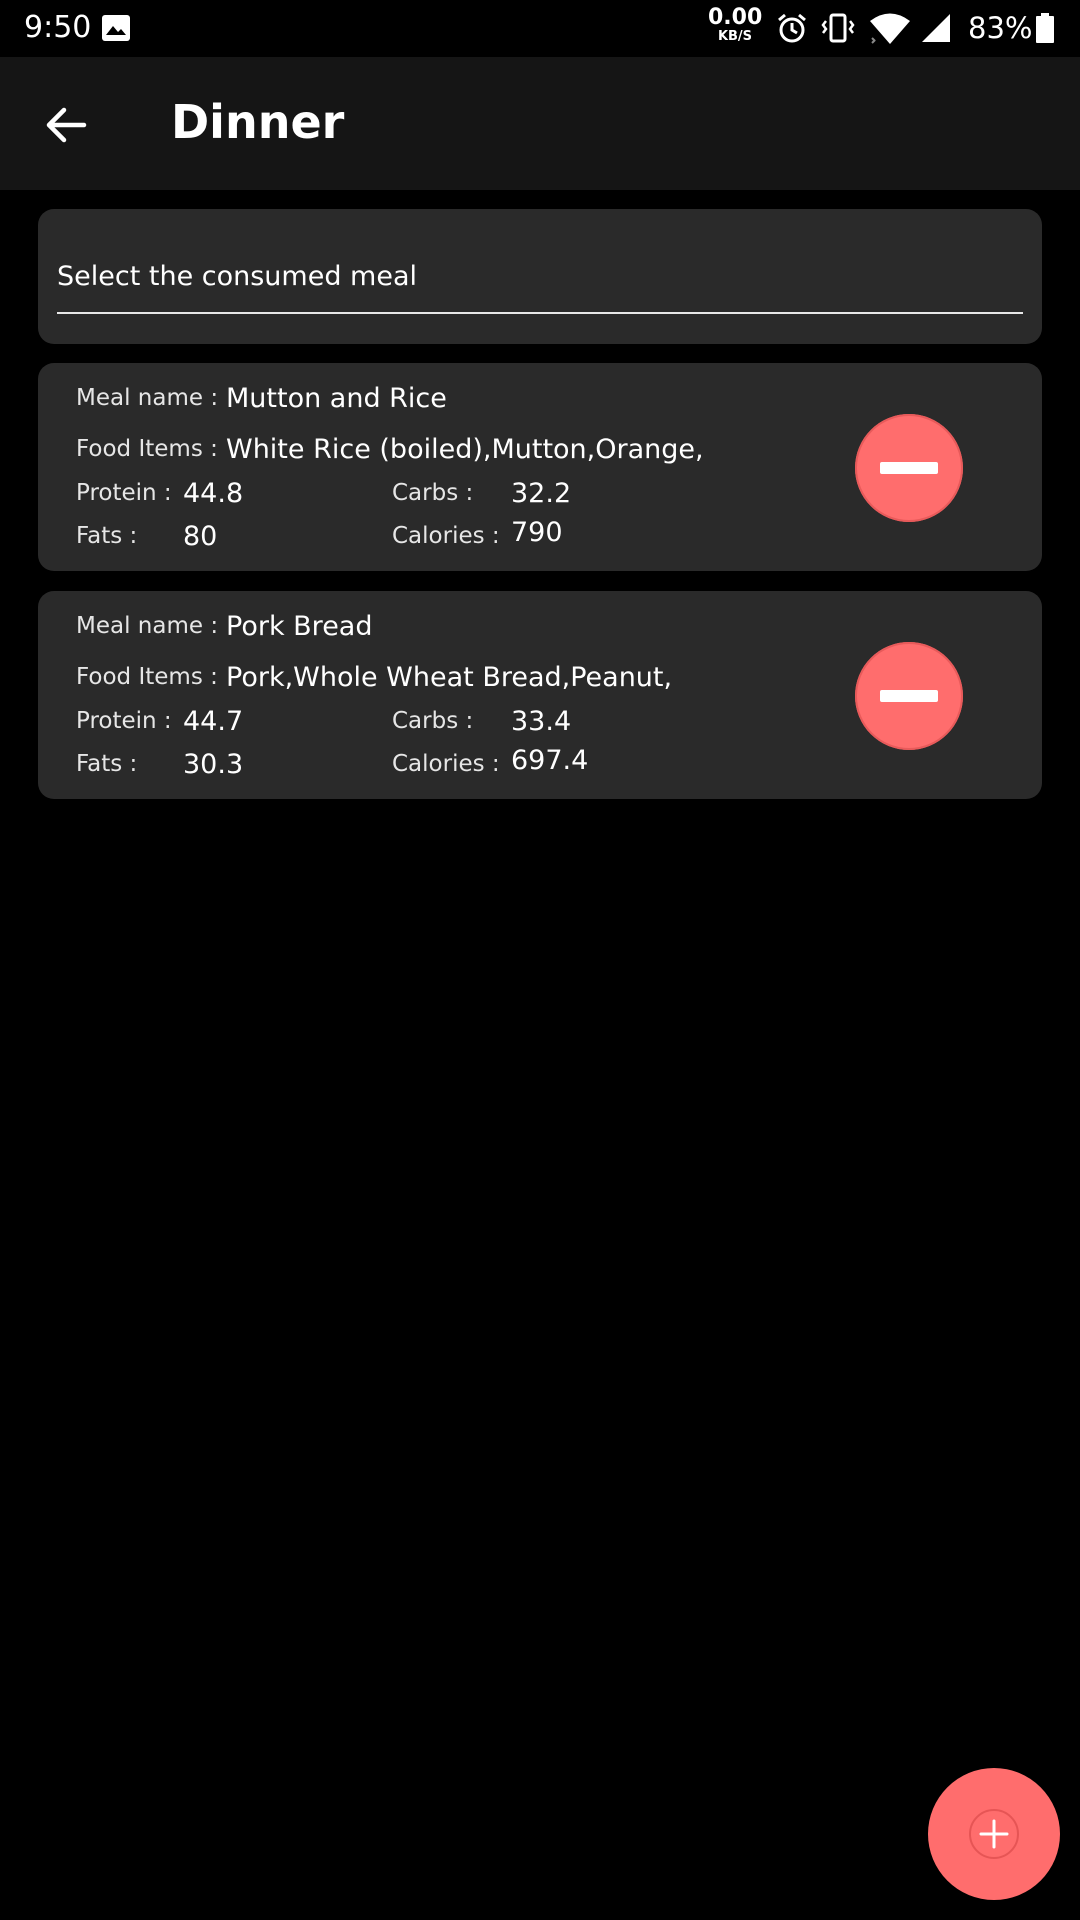 This screenshot has height=1920, width=1080. What do you see at coordinates (935, 30) in the screenshot?
I see `cell-signal-icon` at bounding box center [935, 30].